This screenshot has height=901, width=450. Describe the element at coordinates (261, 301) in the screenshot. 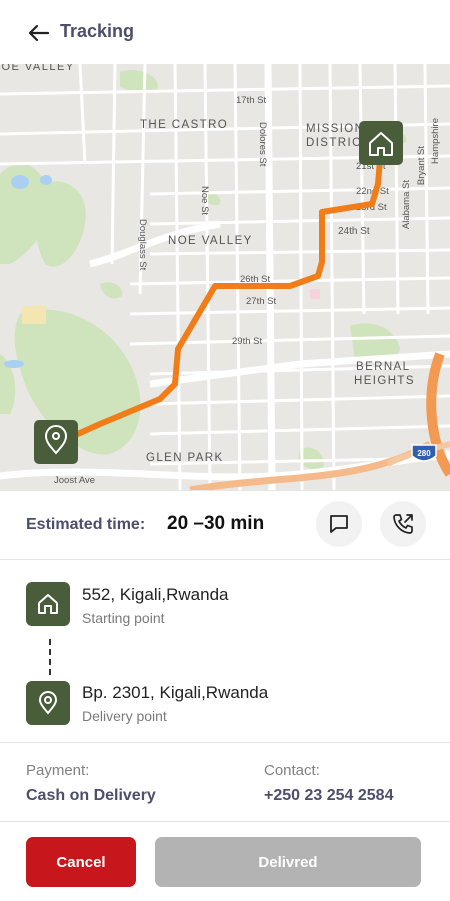

I see `map-label-27th-st: 27th St` at that location.